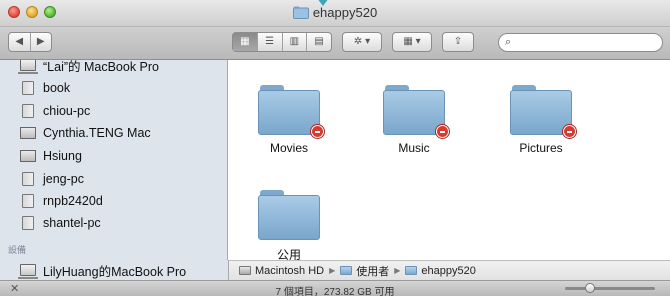 Image resolution: width=670 pixels, height=296 pixels. I want to click on sidebar-item-shantel-pc: shantel-pc, so click(60, 223).